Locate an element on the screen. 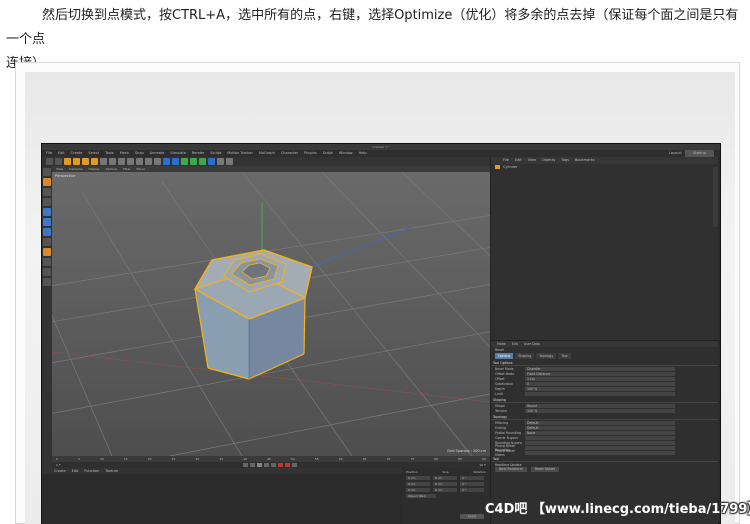 Image resolution: width=750 pixels, height=524 pixels. object-menu-objects: Objects is located at coordinates (548, 160).